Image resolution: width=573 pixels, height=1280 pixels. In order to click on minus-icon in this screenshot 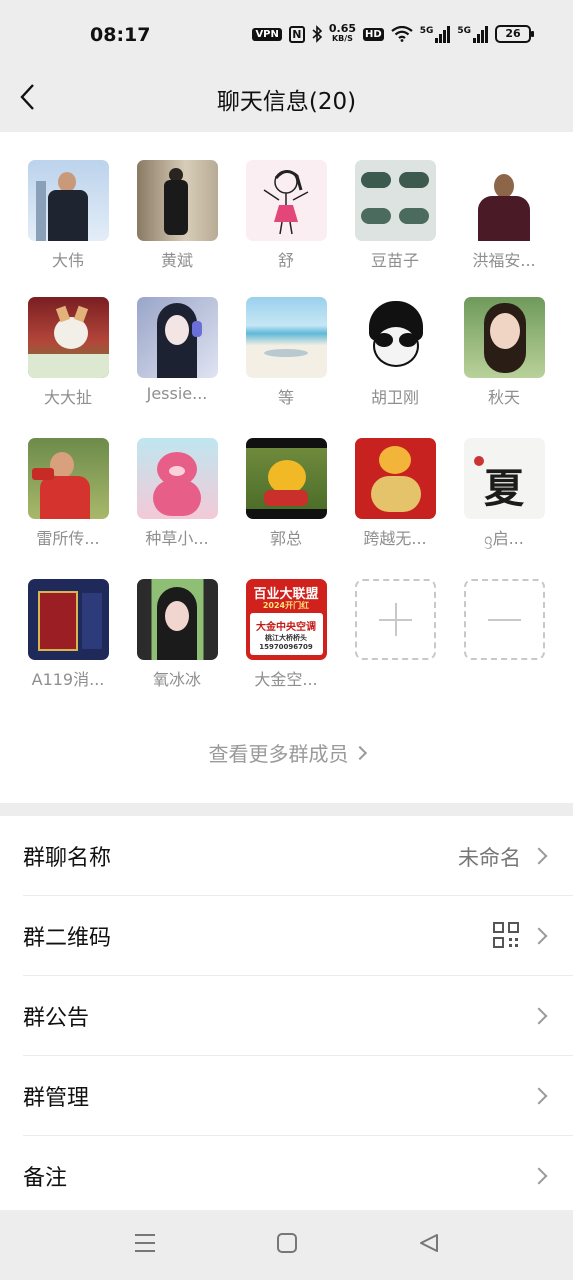, I will do `click(504, 619)`.